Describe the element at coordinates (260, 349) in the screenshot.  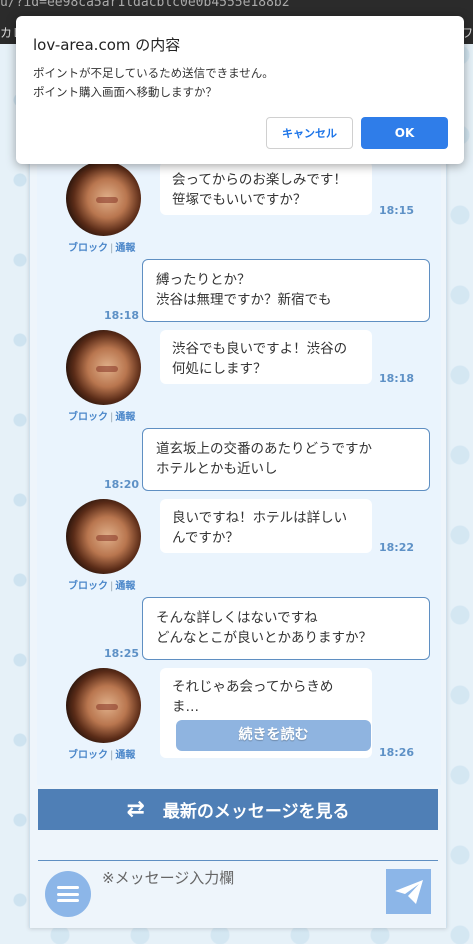
I see `message-line: 渋谷でも良いですよ！渋谷の` at that location.